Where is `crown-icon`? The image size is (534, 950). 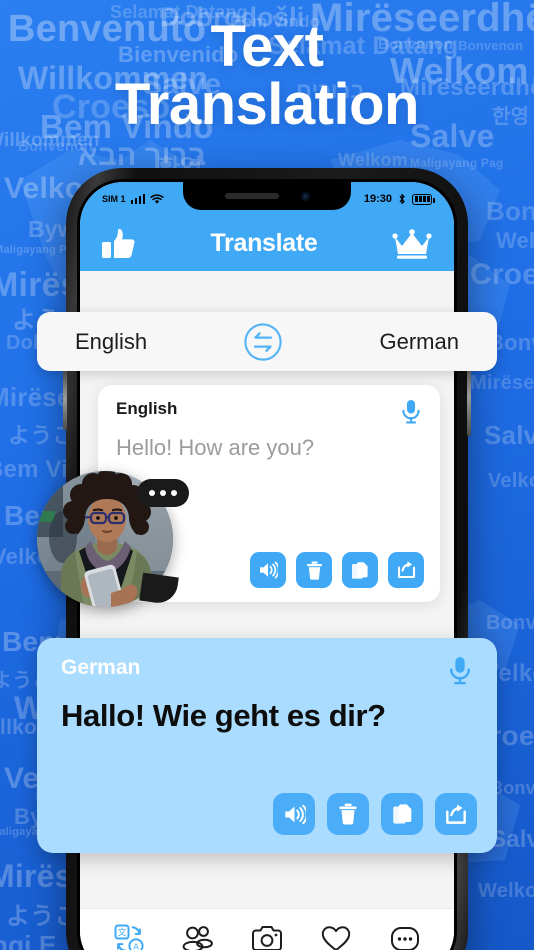
crown-icon is located at coordinates (412, 244).